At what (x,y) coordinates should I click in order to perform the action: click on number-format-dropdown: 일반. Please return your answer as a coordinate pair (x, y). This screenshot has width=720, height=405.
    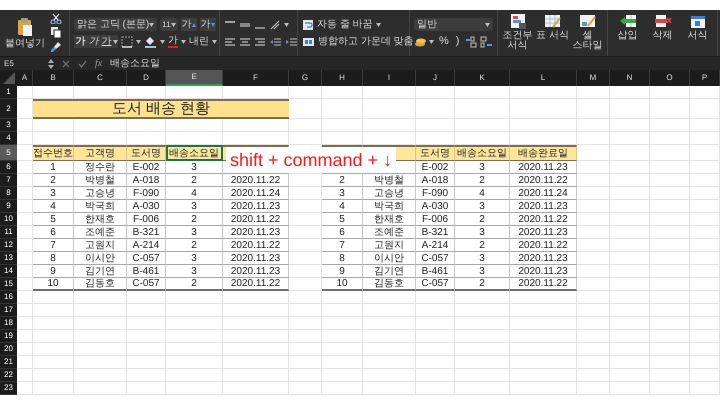
    Looking at the image, I should click on (453, 24).